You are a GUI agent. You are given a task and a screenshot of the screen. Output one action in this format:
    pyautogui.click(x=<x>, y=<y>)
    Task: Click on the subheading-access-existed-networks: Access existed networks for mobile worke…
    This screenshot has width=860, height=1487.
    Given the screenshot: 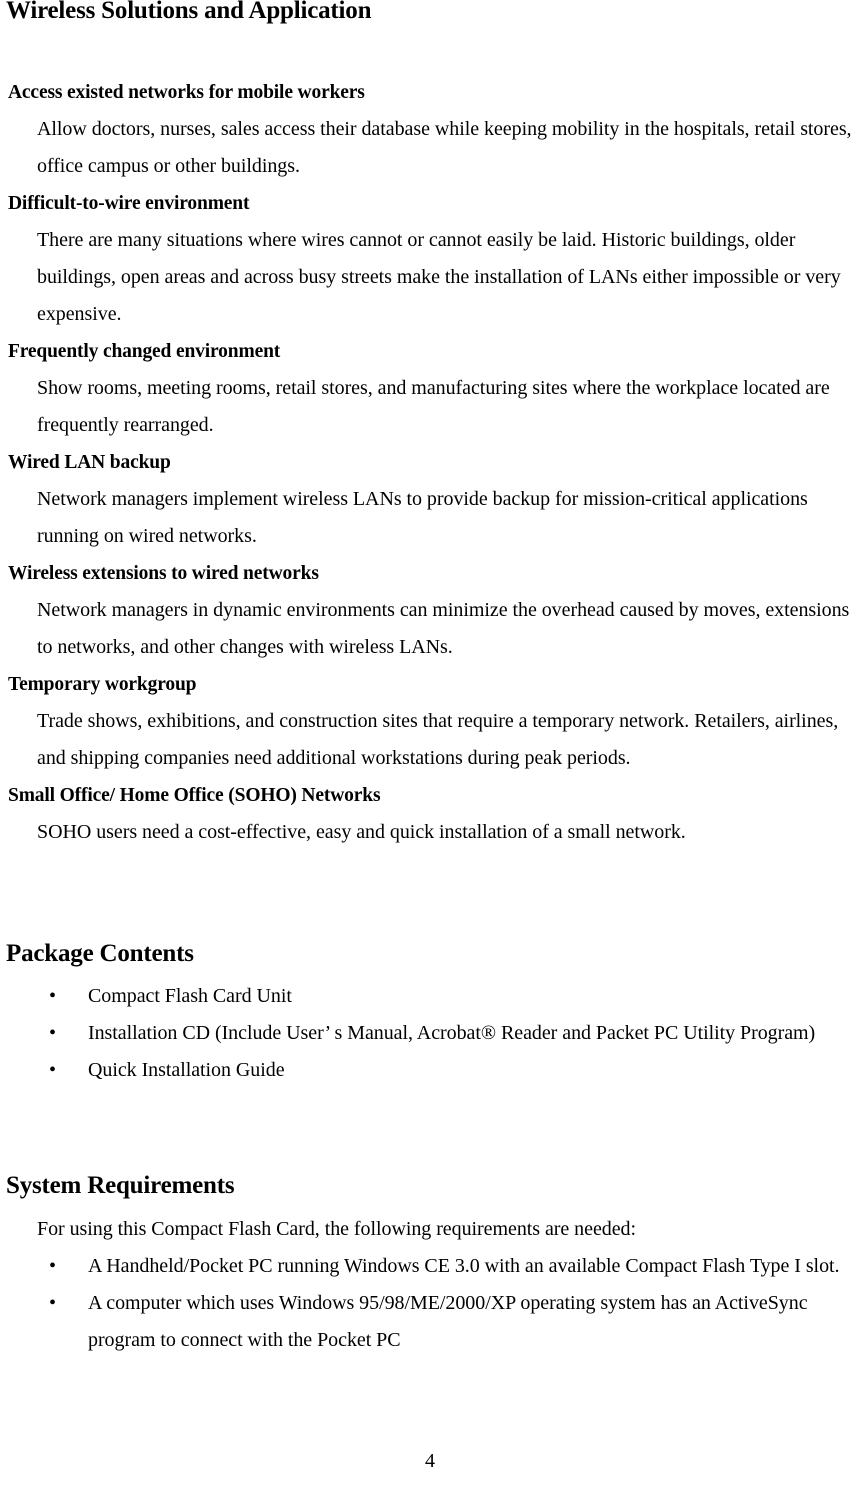 What is the action you would take?
    pyautogui.click(x=186, y=92)
    